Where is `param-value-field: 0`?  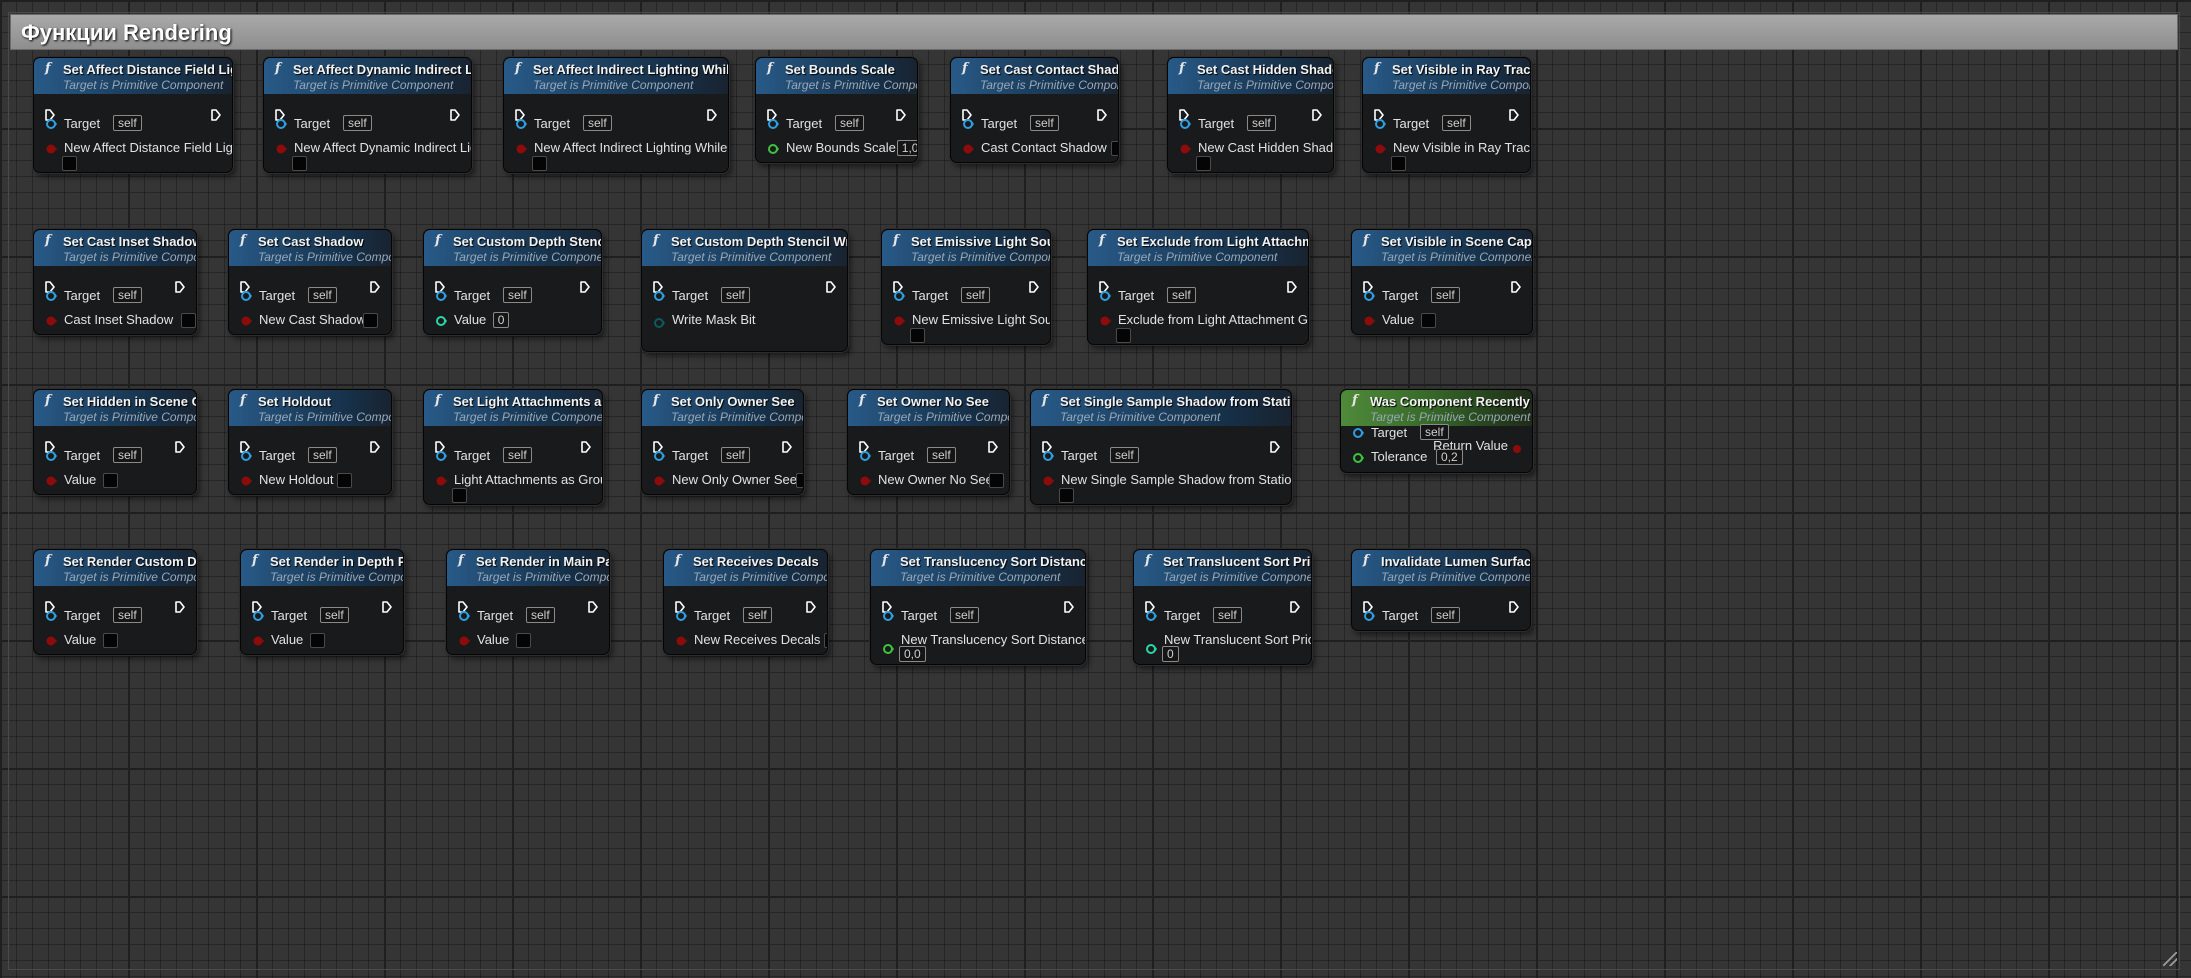
param-value-field: 0 is located at coordinates (501, 320).